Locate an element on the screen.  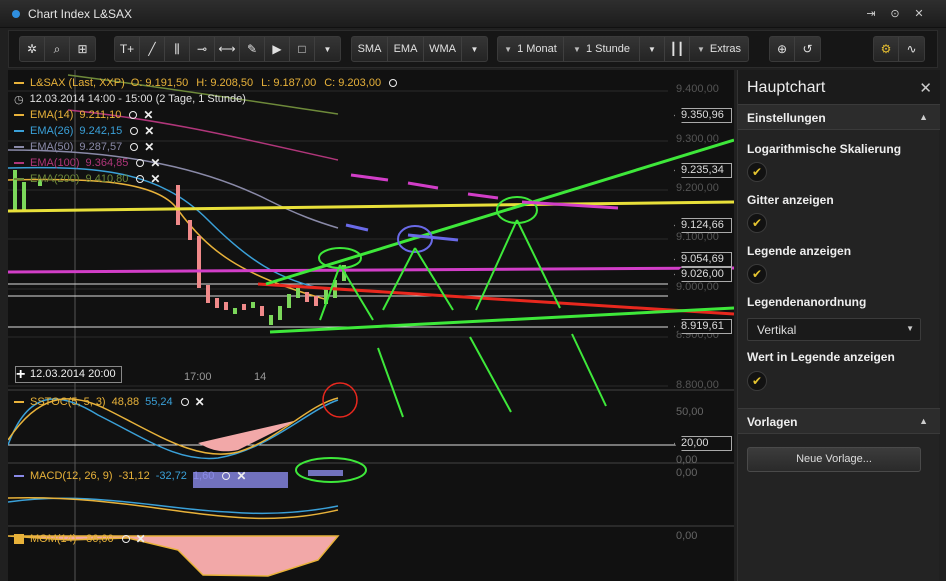
settings-icon: ⊙ is located at coordinates (895, 14).